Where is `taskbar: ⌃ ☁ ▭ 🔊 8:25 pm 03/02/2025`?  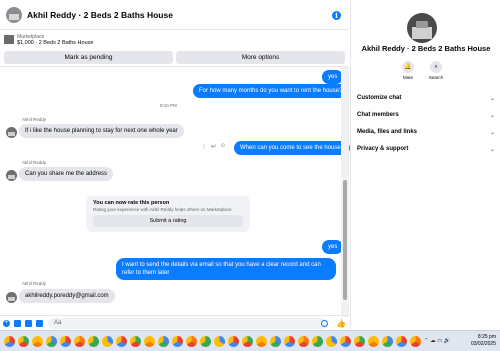 taskbar: ⌃ ☁ ▭ 🔊 8:25 pm 03/02/2025 is located at coordinates (250, 340).